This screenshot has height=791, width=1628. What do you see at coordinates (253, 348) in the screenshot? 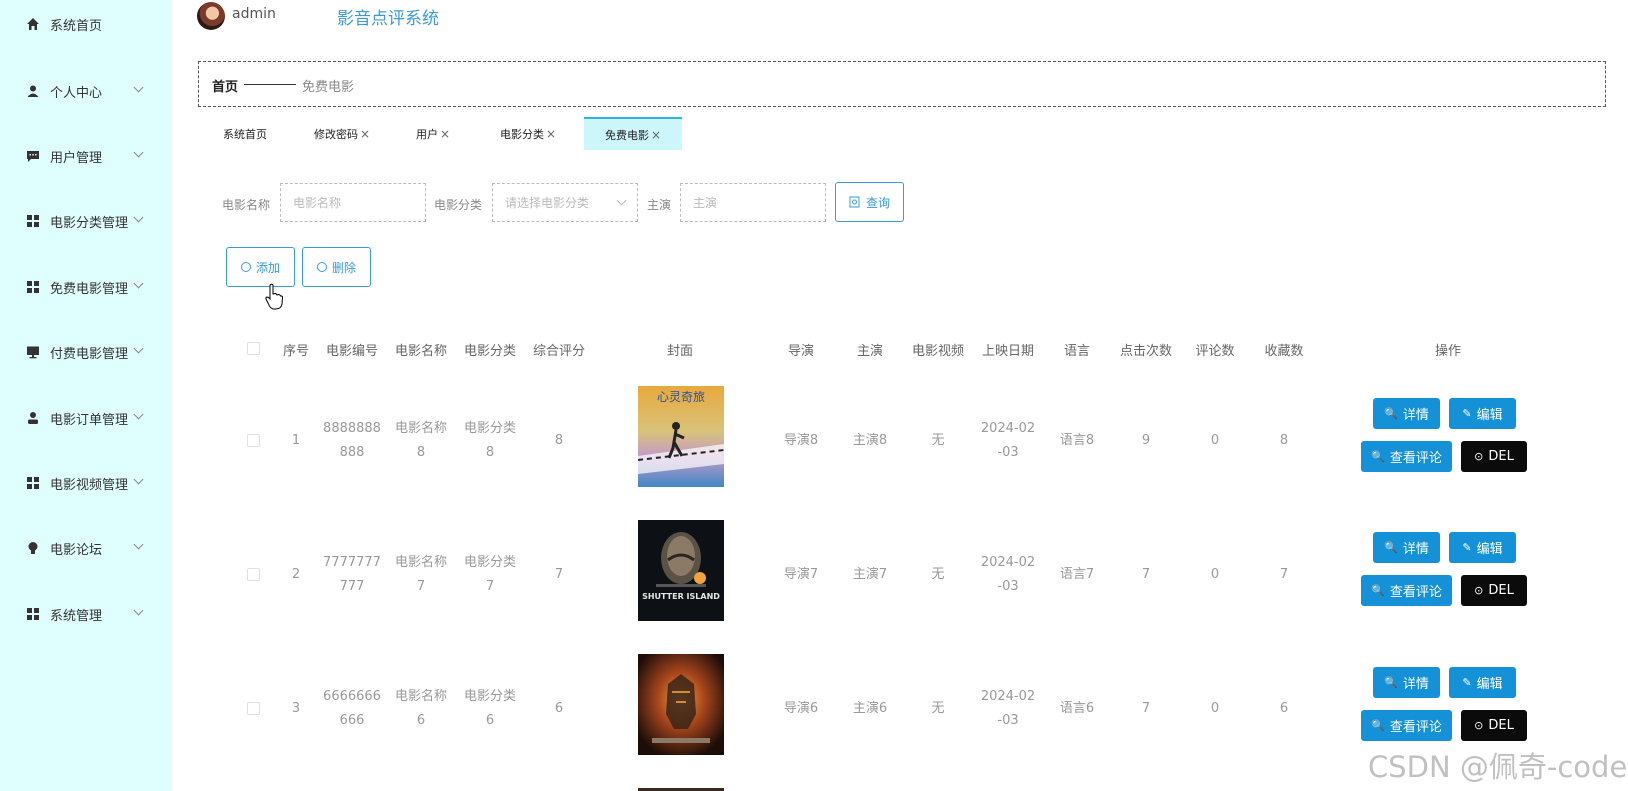
I see `select-all-checkbox` at bounding box center [253, 348].